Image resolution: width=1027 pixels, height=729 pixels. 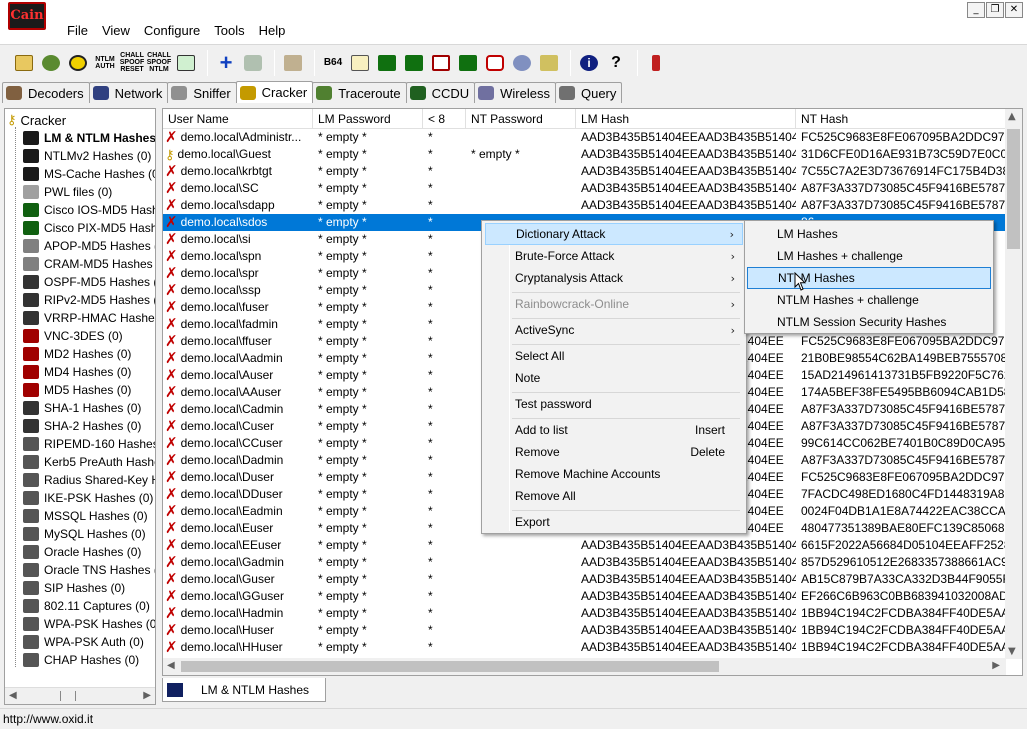 I want to click on scroll-up-icon: ▲, so click(x=1012, y=116).